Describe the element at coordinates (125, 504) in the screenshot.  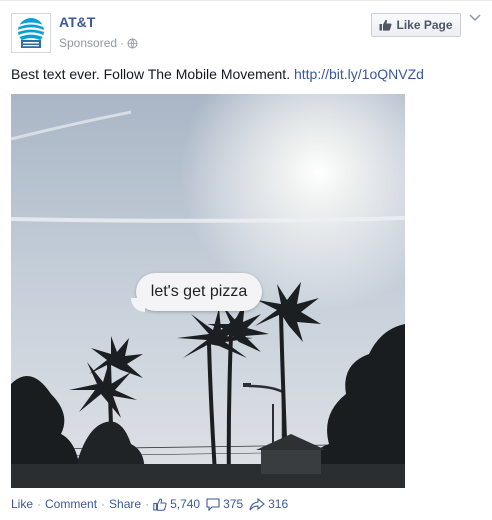
I see `share-action-link: Share` at that location.